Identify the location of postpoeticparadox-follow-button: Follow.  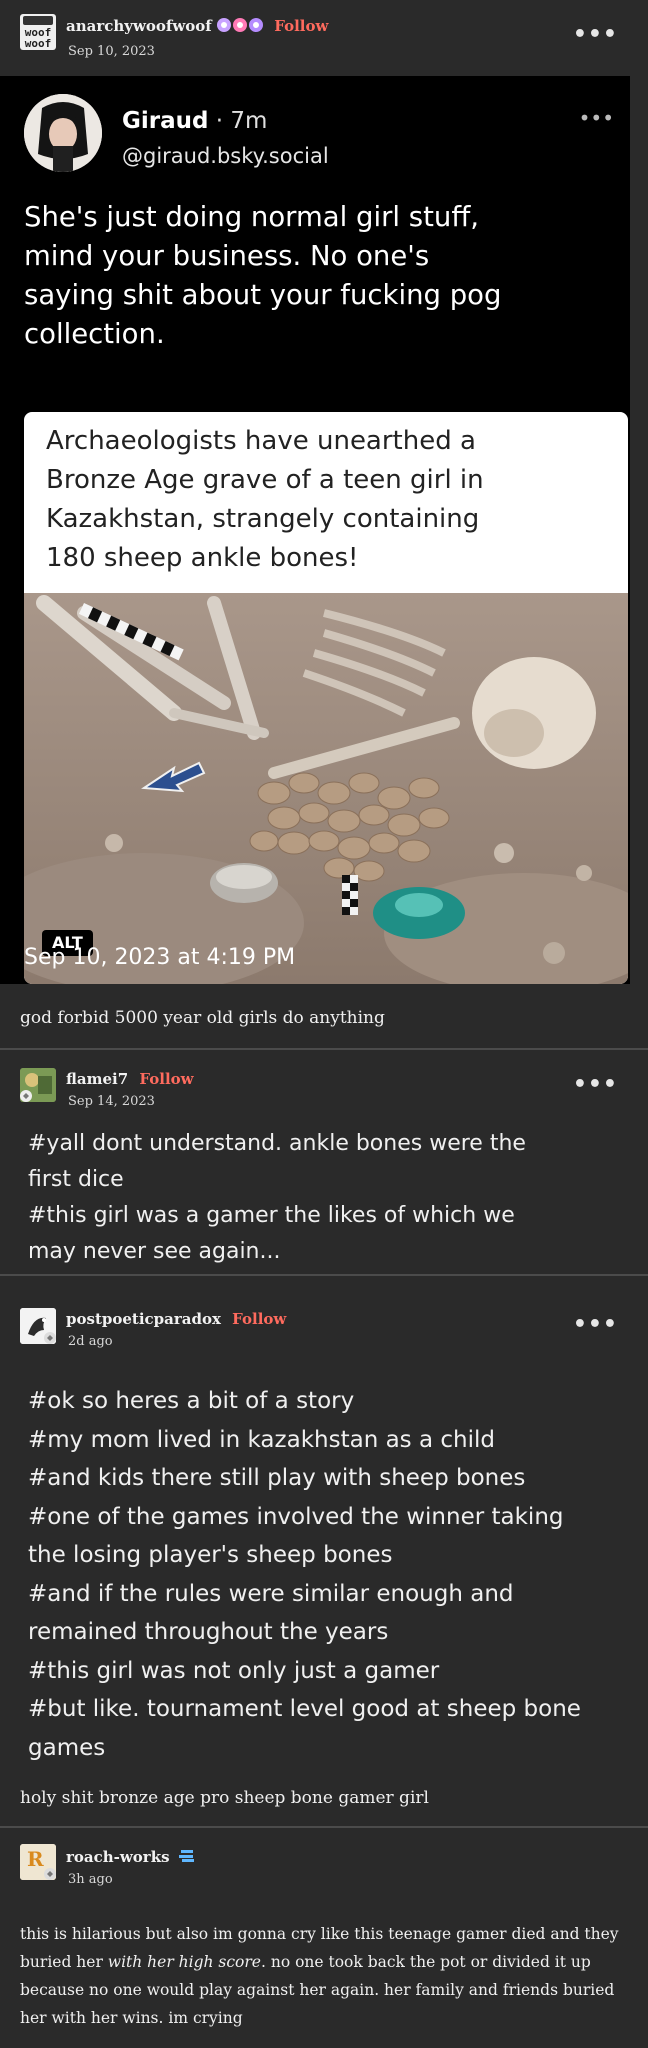
(259, 1319).